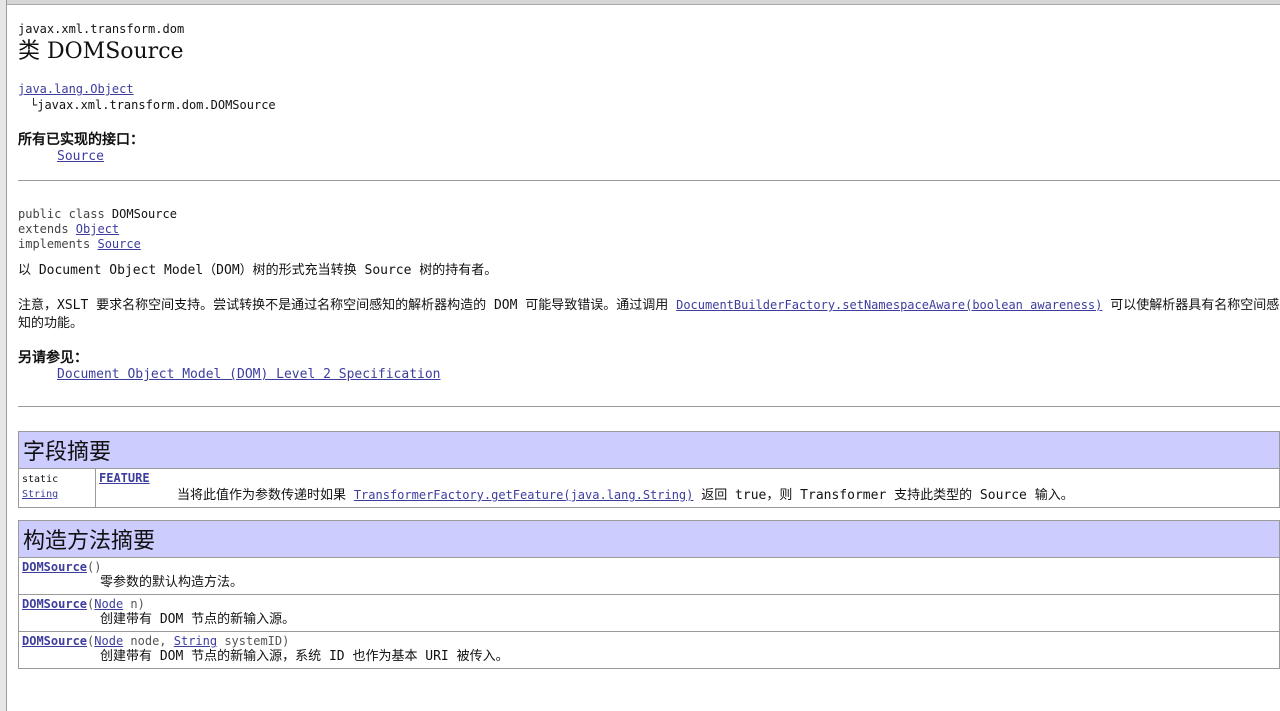 The height and width of the screenshot is (711, 1280). I want to click on decl-extends-link: Object, so click(97, 229).